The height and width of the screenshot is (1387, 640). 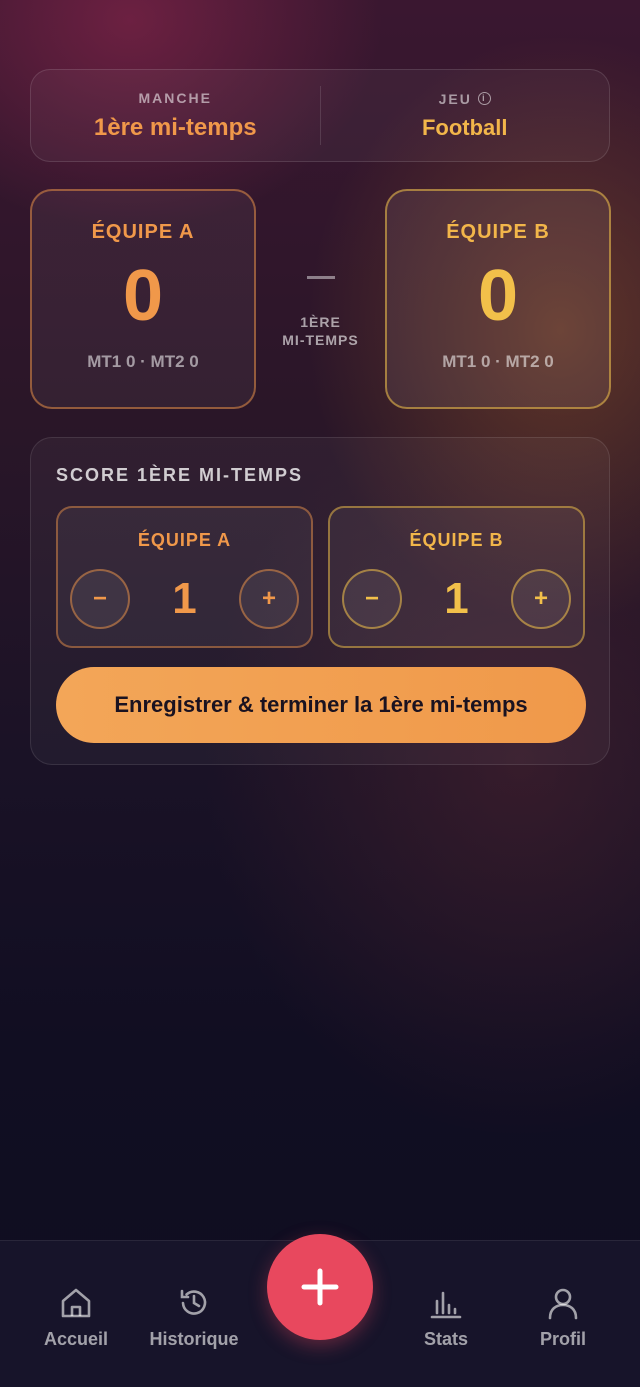 I want to click on add-match-button, so click(x=320, y=1287).